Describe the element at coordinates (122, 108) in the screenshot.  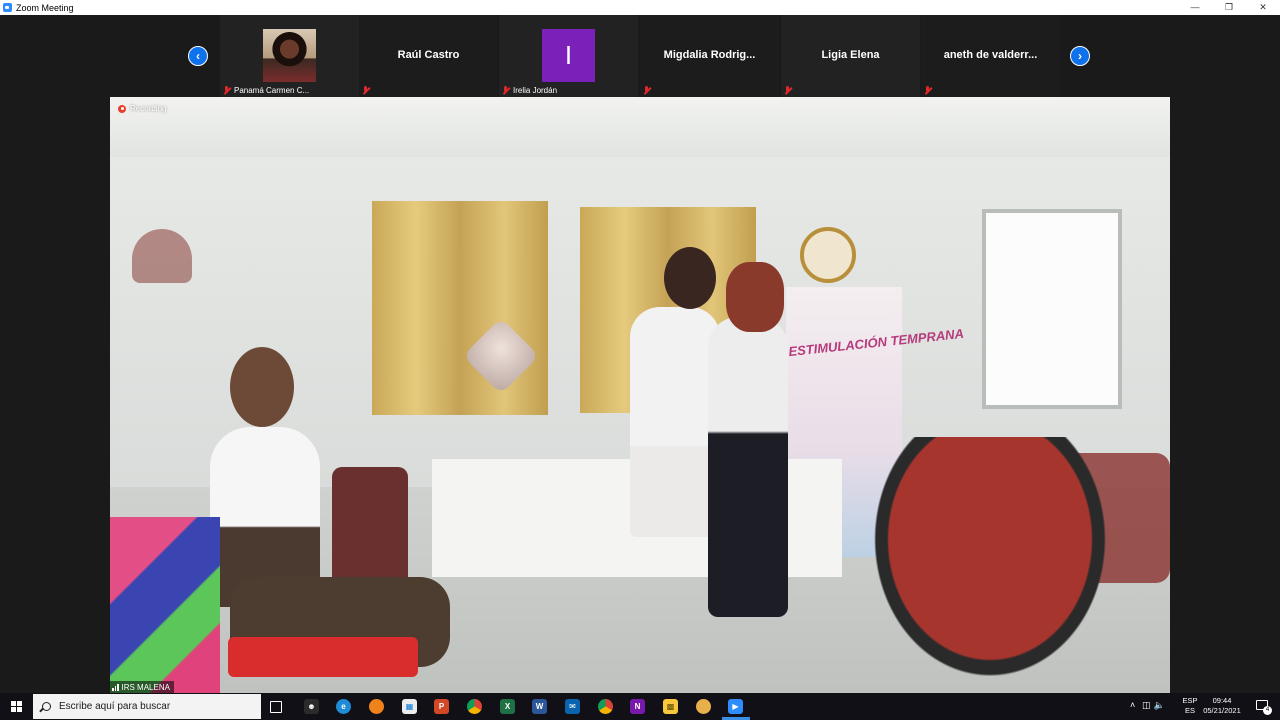
I see `recording-icon` at that location.